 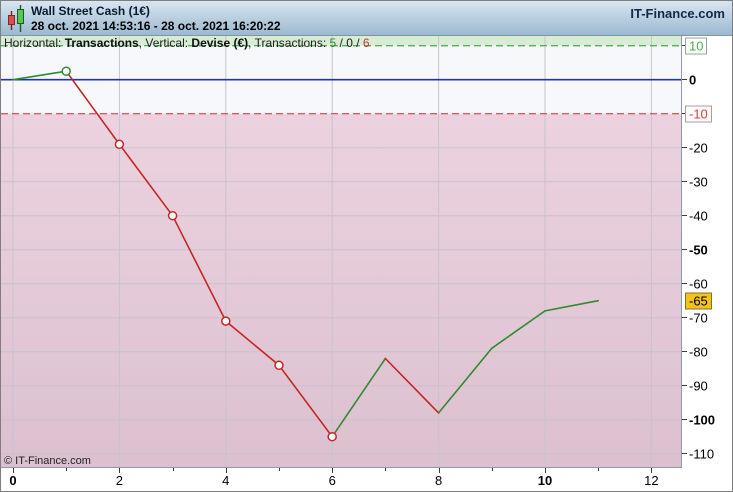 I want to click on y-axis-label: -90, so click(x=698, y=386).